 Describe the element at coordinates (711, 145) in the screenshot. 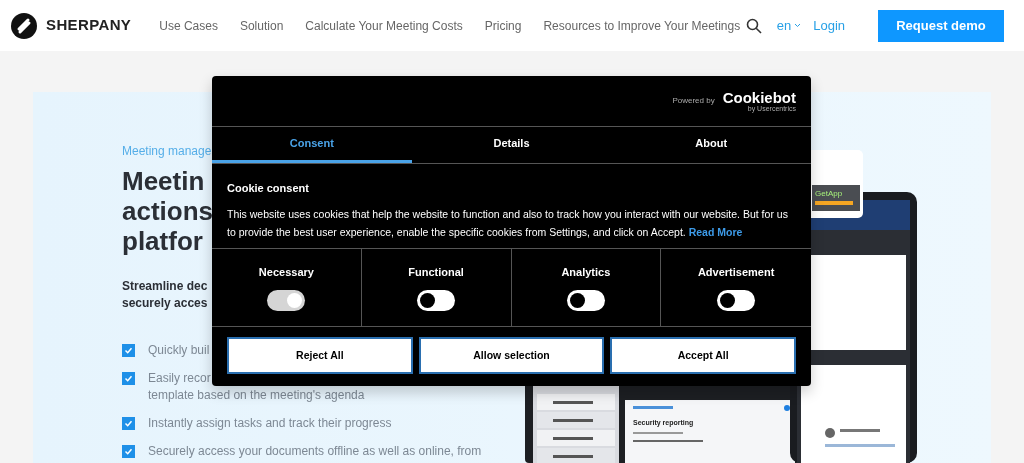

I see `dialog-tab: About` at that location.